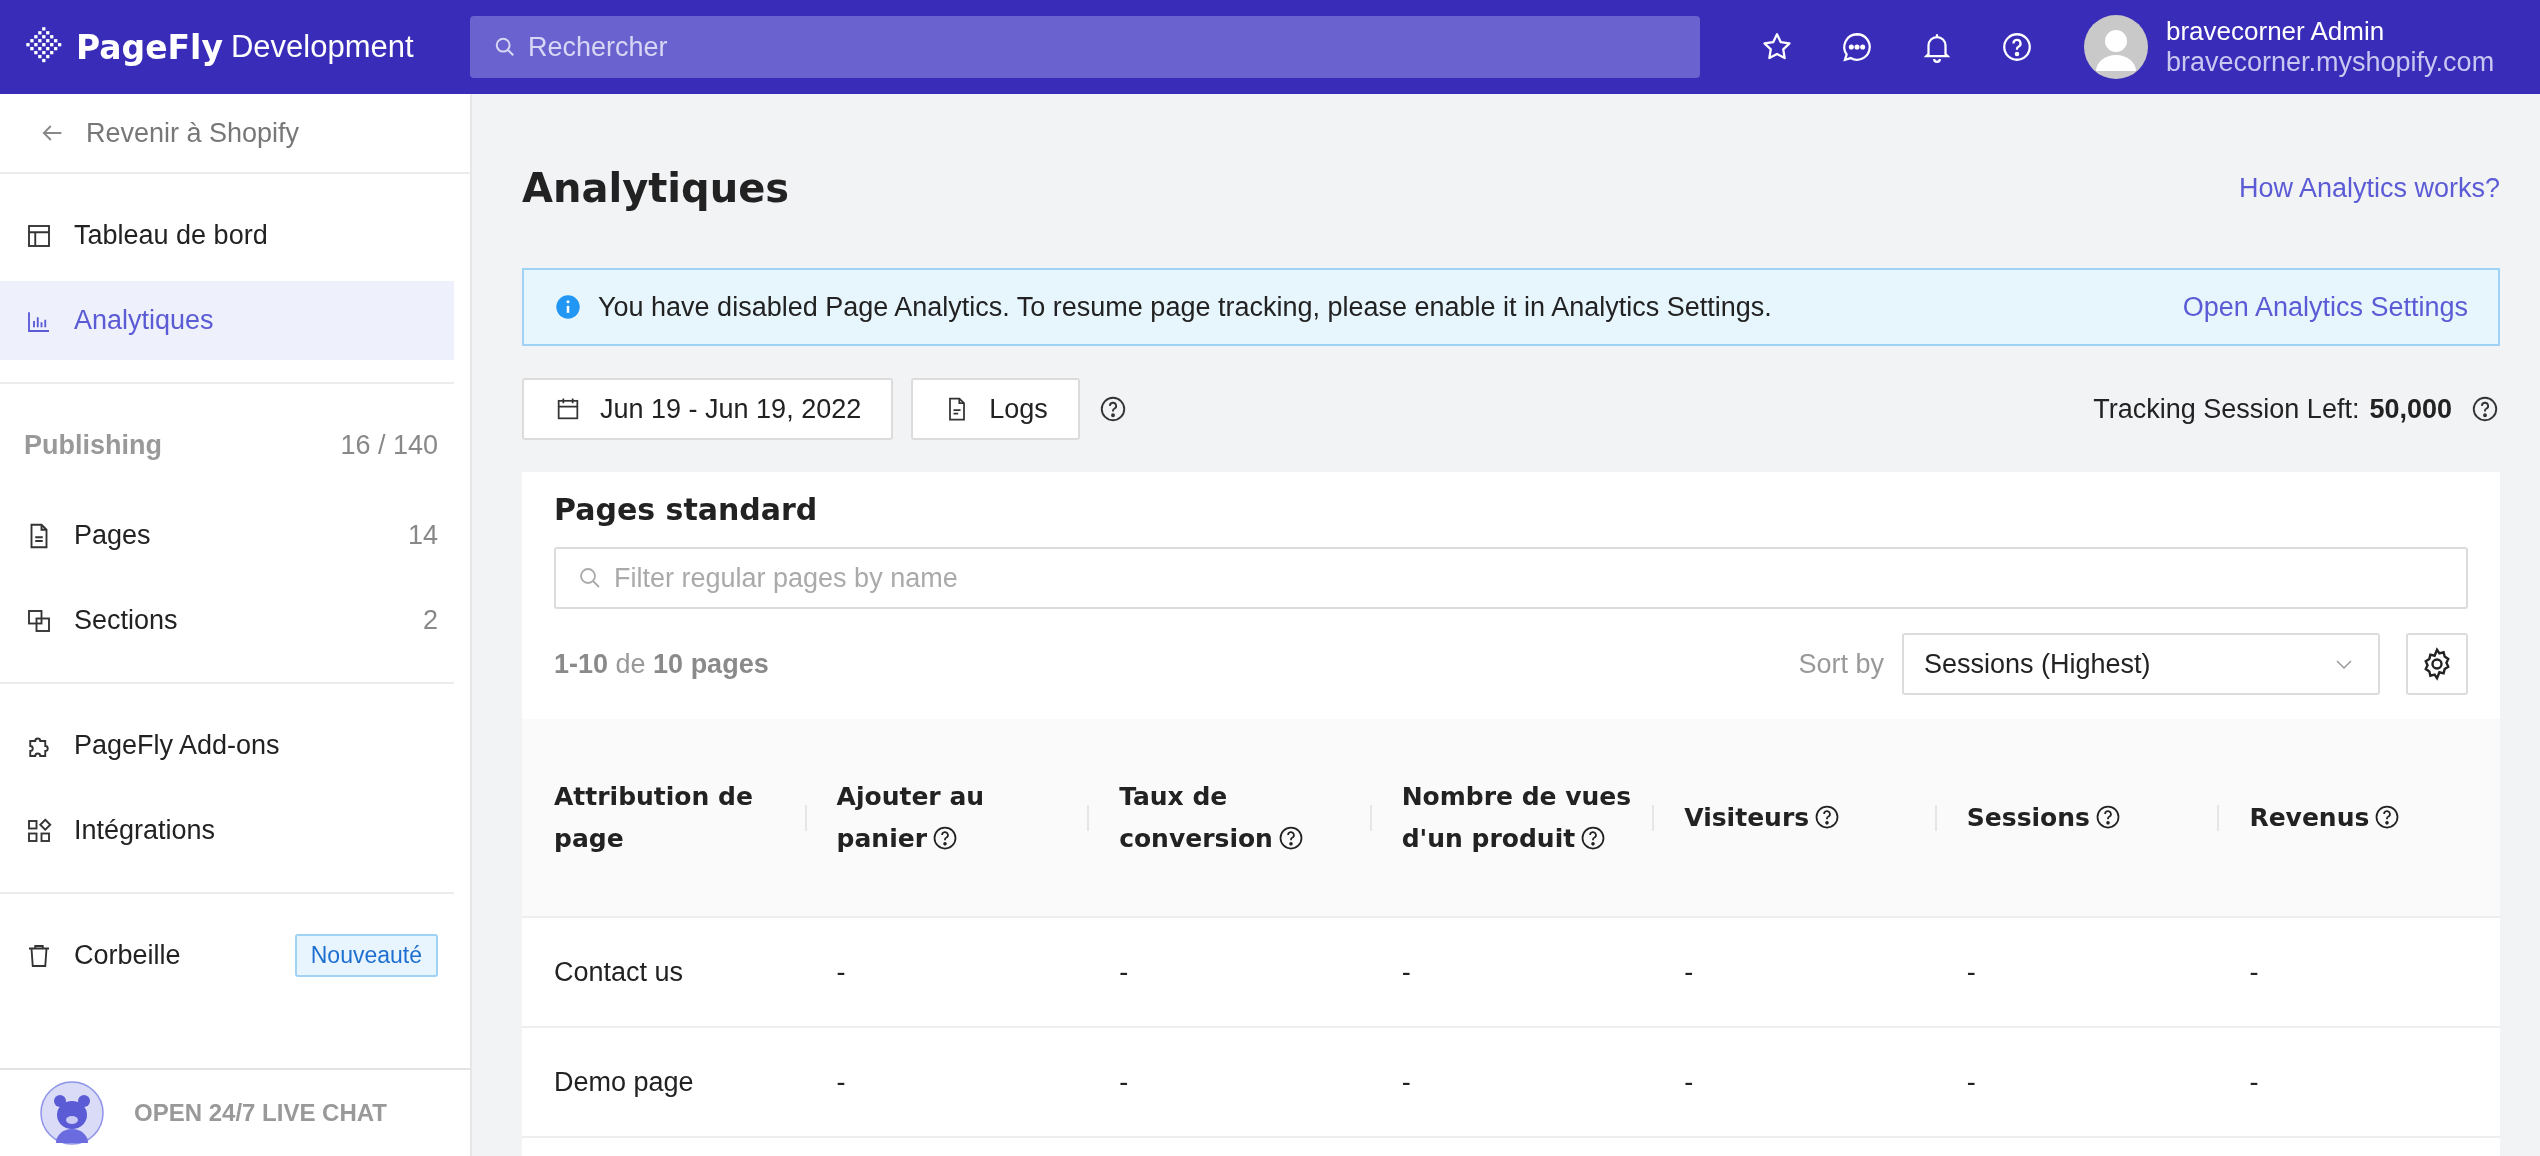  What do you see at coordinates (2325, 817) in the screenshot?
I see `column-header: Revenus` at bounding box center [2325, 817].